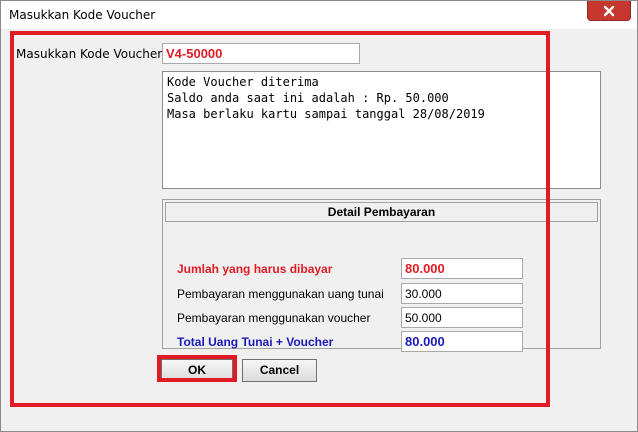 This screenshot has width=638, height=432. Describe the element at coordinates (319, 15) in the screenshot. I see `title-bar: Masukkan Kode Voucher` at that location.